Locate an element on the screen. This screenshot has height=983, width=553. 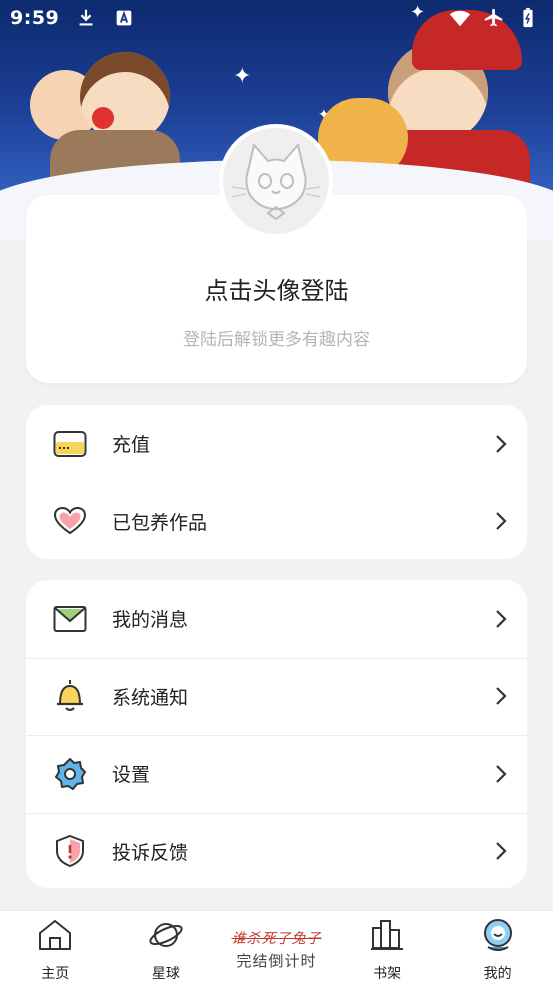
menu-item-supported-works: 已包养作品 is located at coordinates (276, 521).